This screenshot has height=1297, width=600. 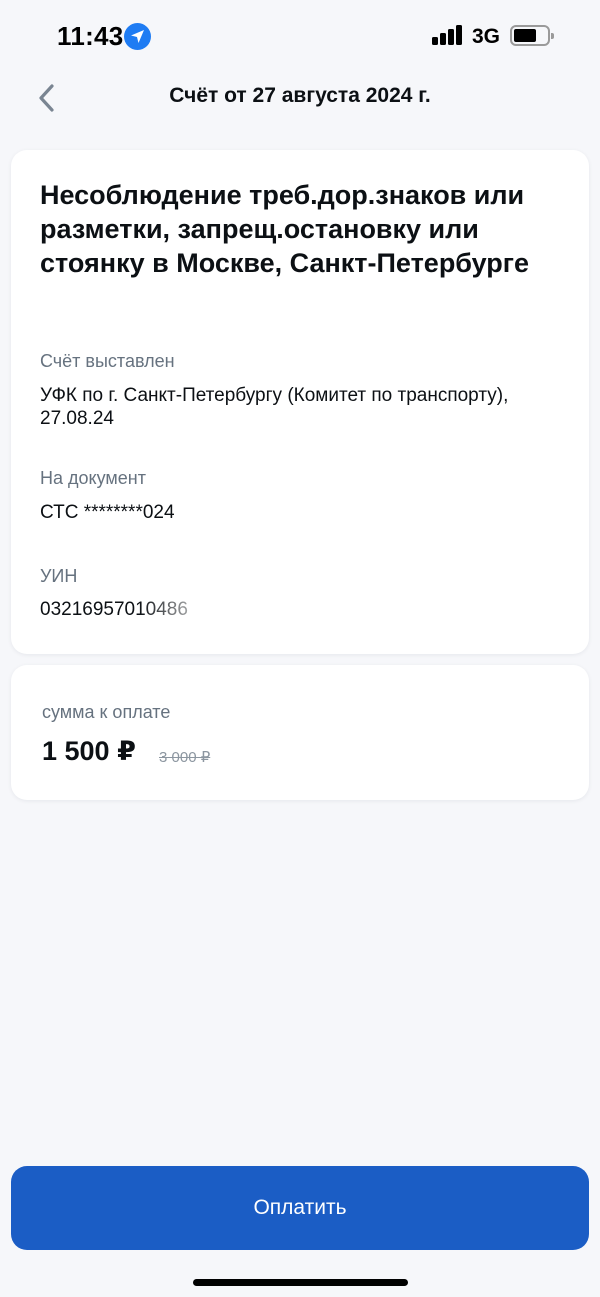 I want to click on payment-sum-card: сумма к оплате 1 500 ₽ 3 000 ₽, so click(x=300, y=732).